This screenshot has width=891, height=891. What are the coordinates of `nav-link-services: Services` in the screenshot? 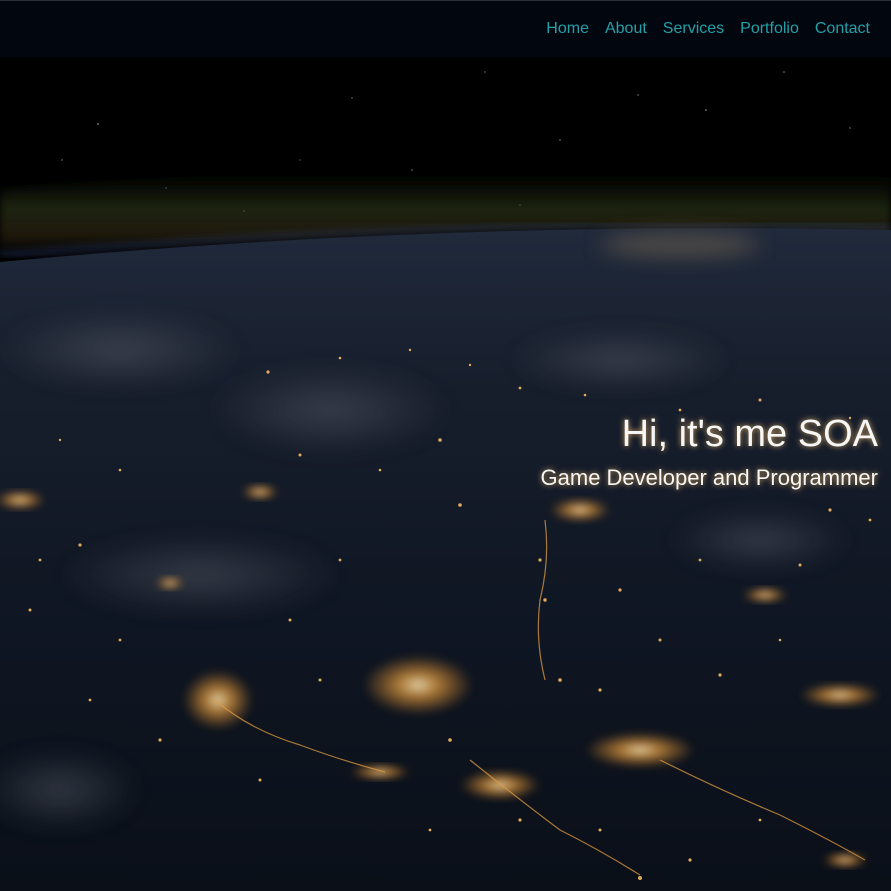 It's located at (693, 28).